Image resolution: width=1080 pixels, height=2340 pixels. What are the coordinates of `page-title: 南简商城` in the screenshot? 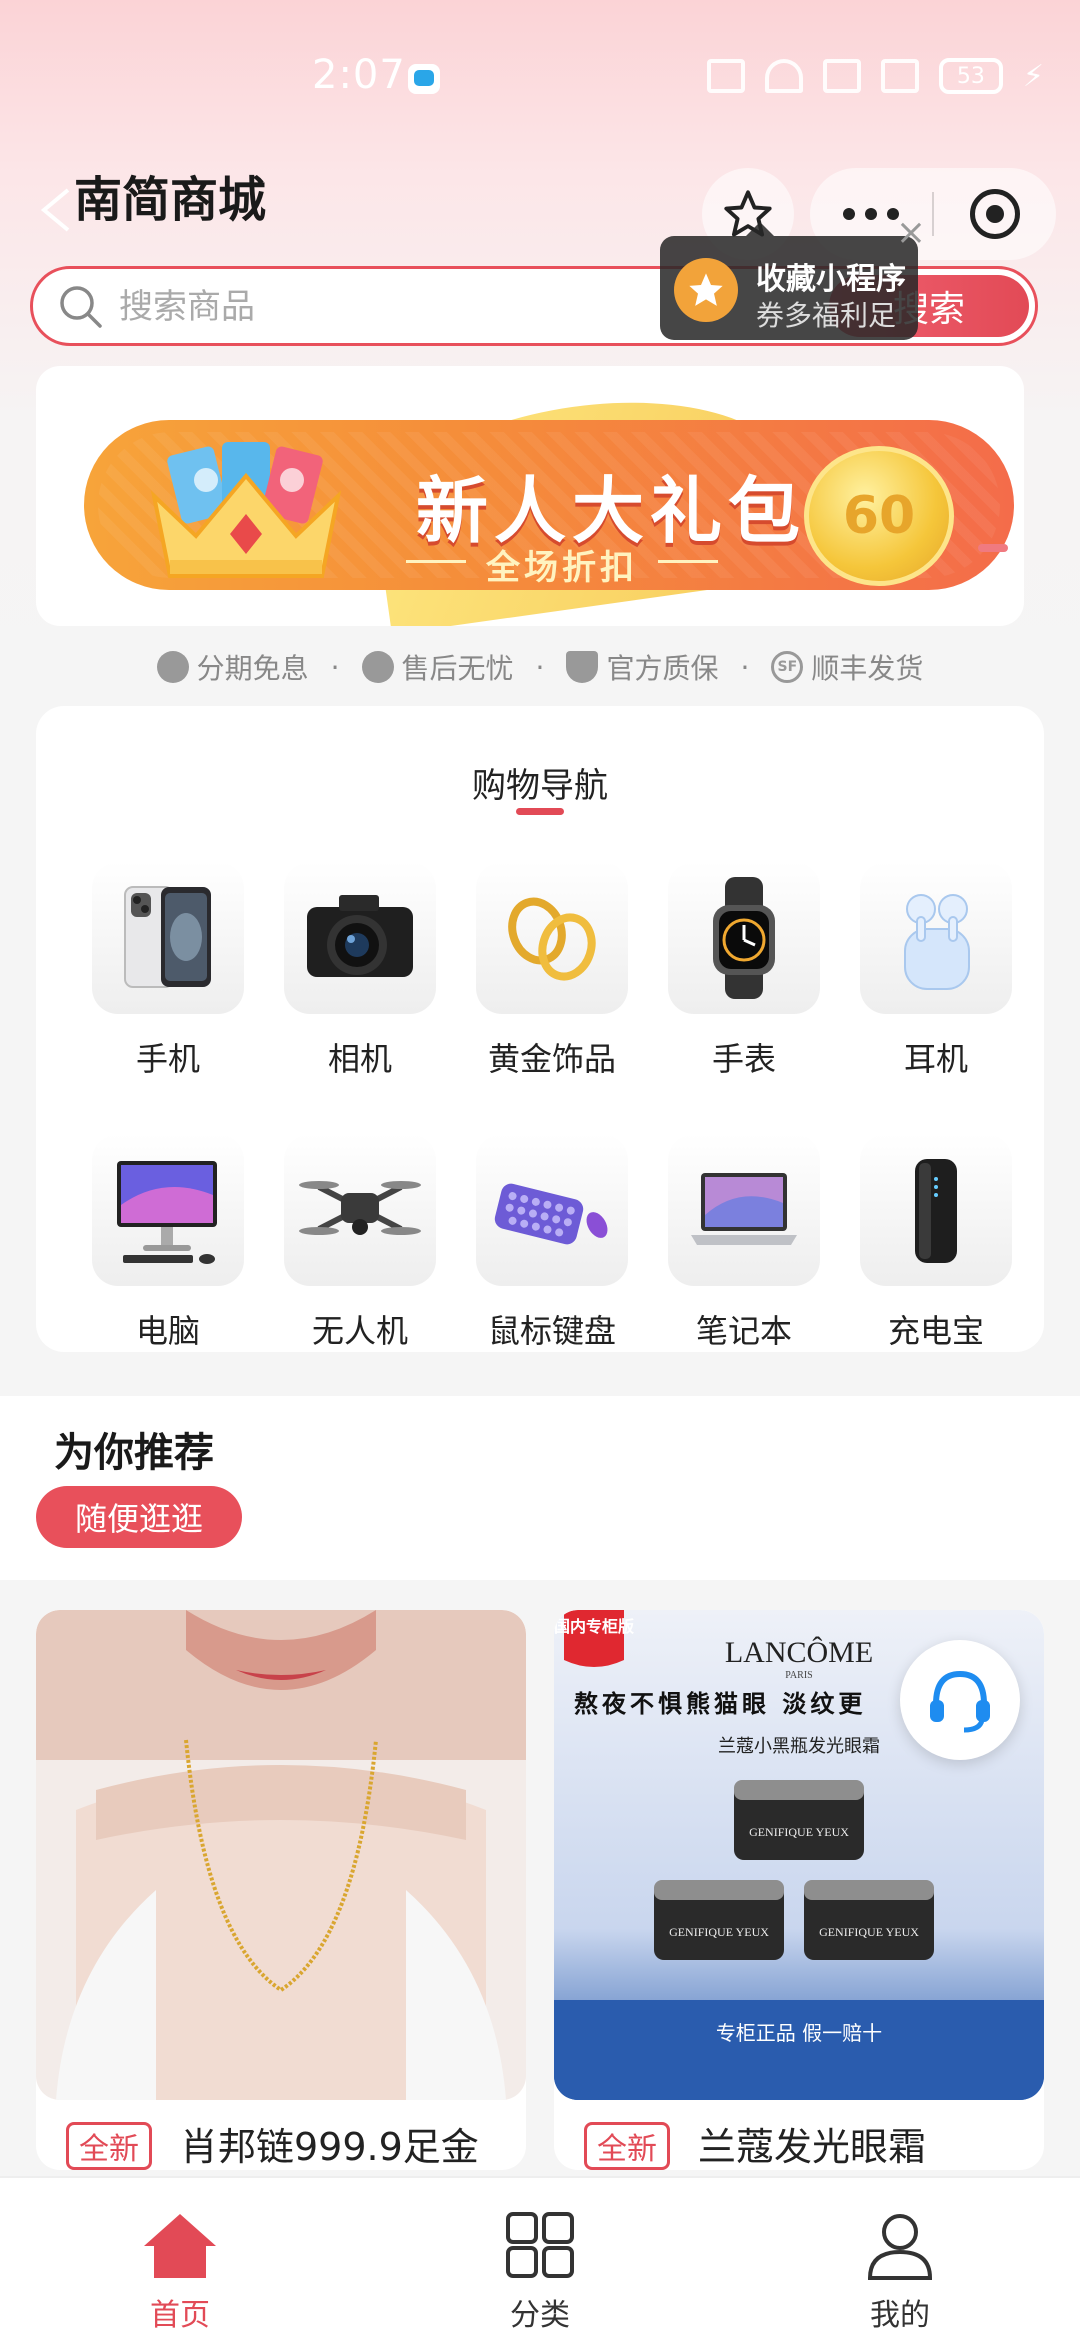 It's located at (170, 200).